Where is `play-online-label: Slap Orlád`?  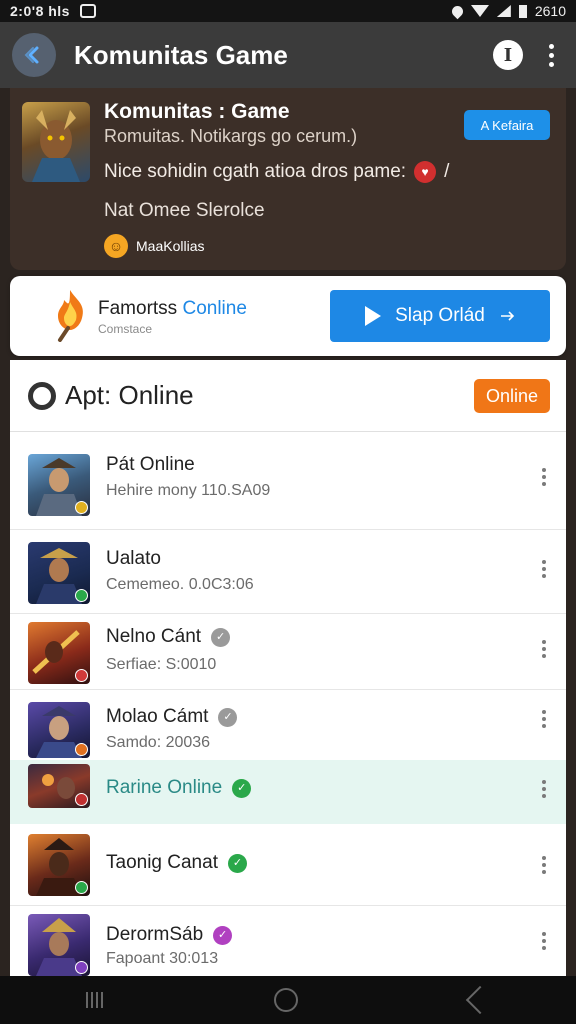
play-online-label: Slap Orlád is located at coordinates (440, 315).